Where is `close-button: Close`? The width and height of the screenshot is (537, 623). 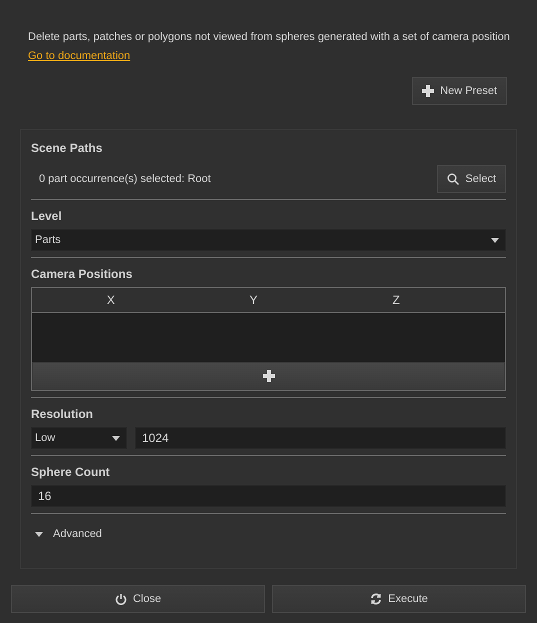 close-button: Close is located at coordinates (138, 599).